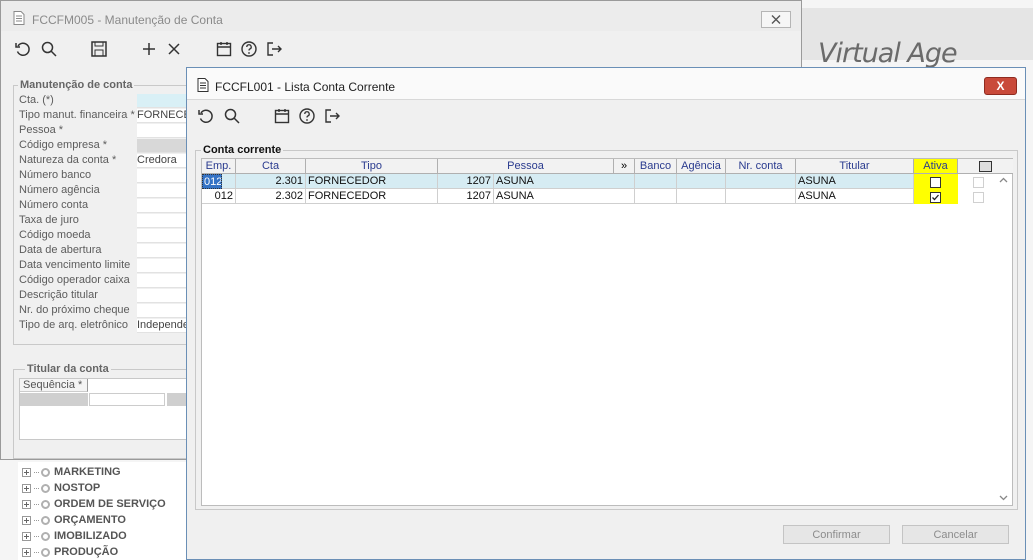 This screenshot has width=1033, height=560. Describe the element at coordinates (271, 181) in the screenshot. I see `cell-cta: 2.301` at that location.